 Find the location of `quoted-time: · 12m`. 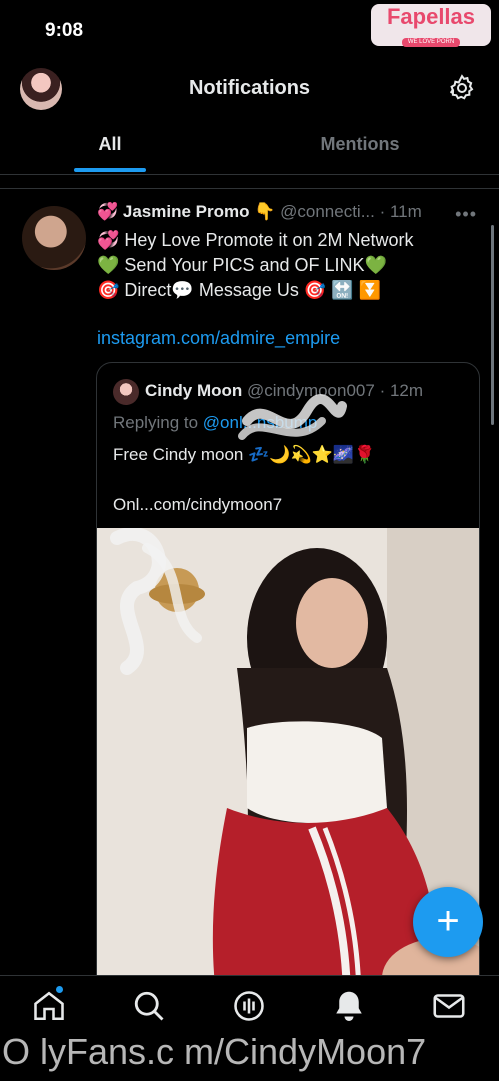

quoted-time: · 12m is located at coordinates (401, 390).